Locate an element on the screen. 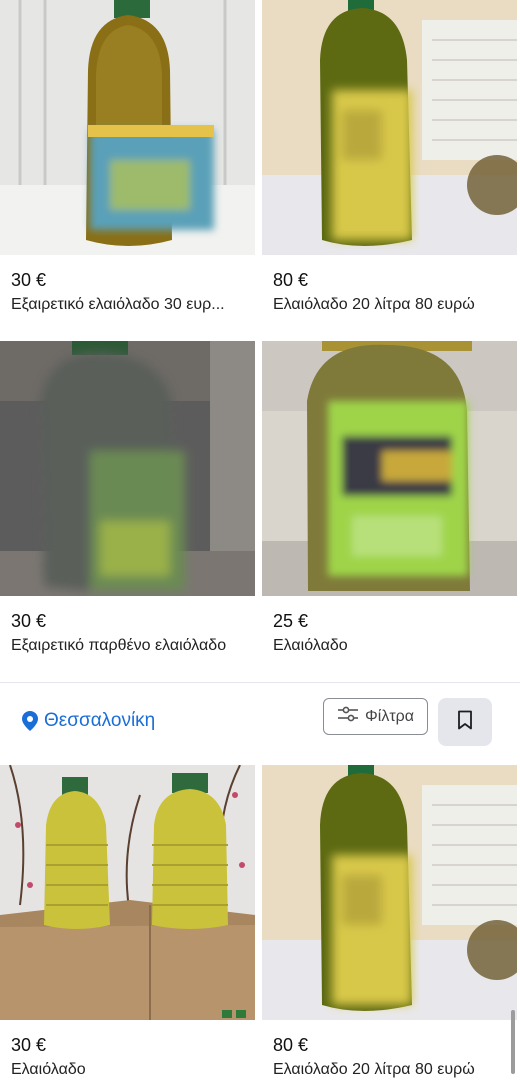 The image size is (520, 1092). save-search-button is located at coordinates (465, 722).